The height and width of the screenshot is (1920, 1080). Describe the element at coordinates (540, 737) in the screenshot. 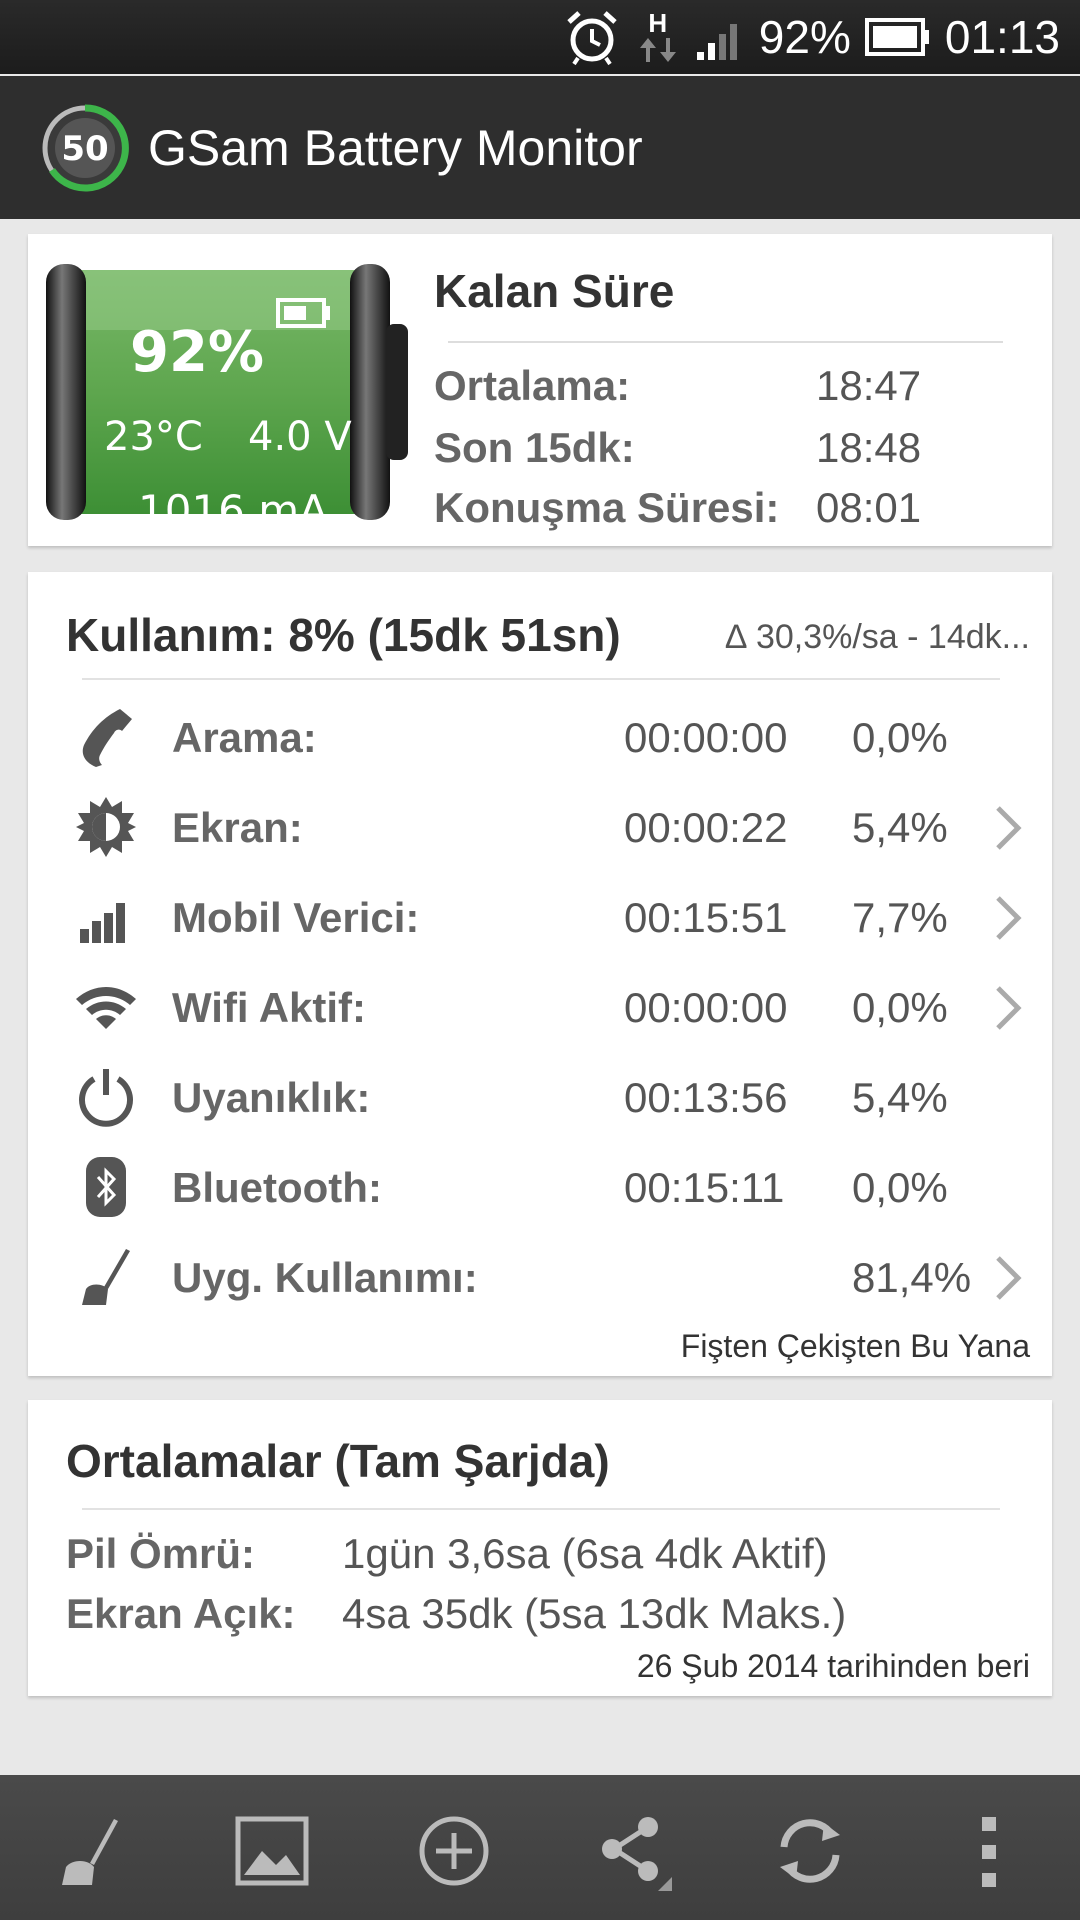

I see `usage-row-call: Arama: 00:00:00 0,0%` at that location.